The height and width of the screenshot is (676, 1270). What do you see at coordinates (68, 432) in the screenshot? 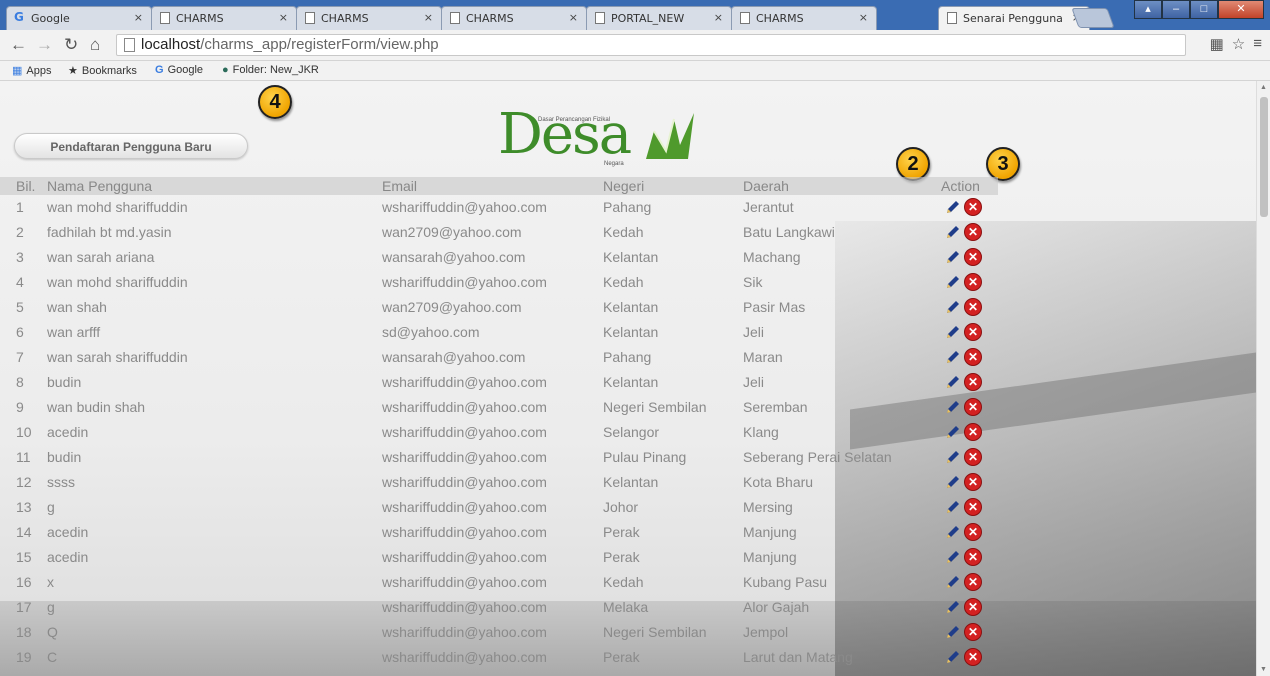
I see `cell-name: acedin` at bounding box center [68, 432].